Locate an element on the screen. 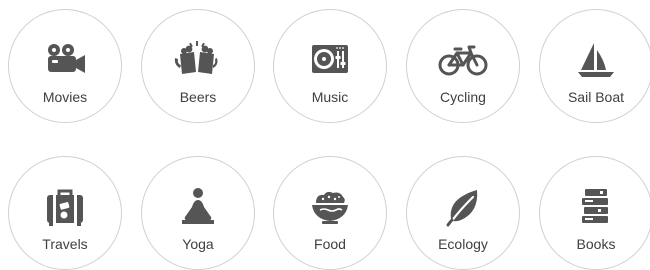  interest-travels: Travels is located at coordinates (65, 213).